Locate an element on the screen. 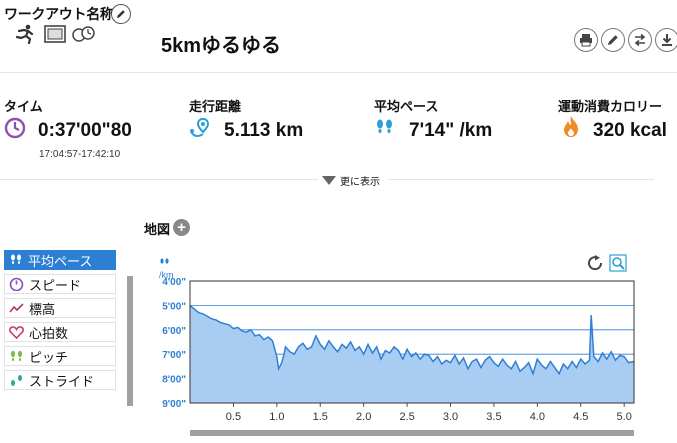 The image size is (677, 443). metric-label: スピード is located at coordinates (55, 285).